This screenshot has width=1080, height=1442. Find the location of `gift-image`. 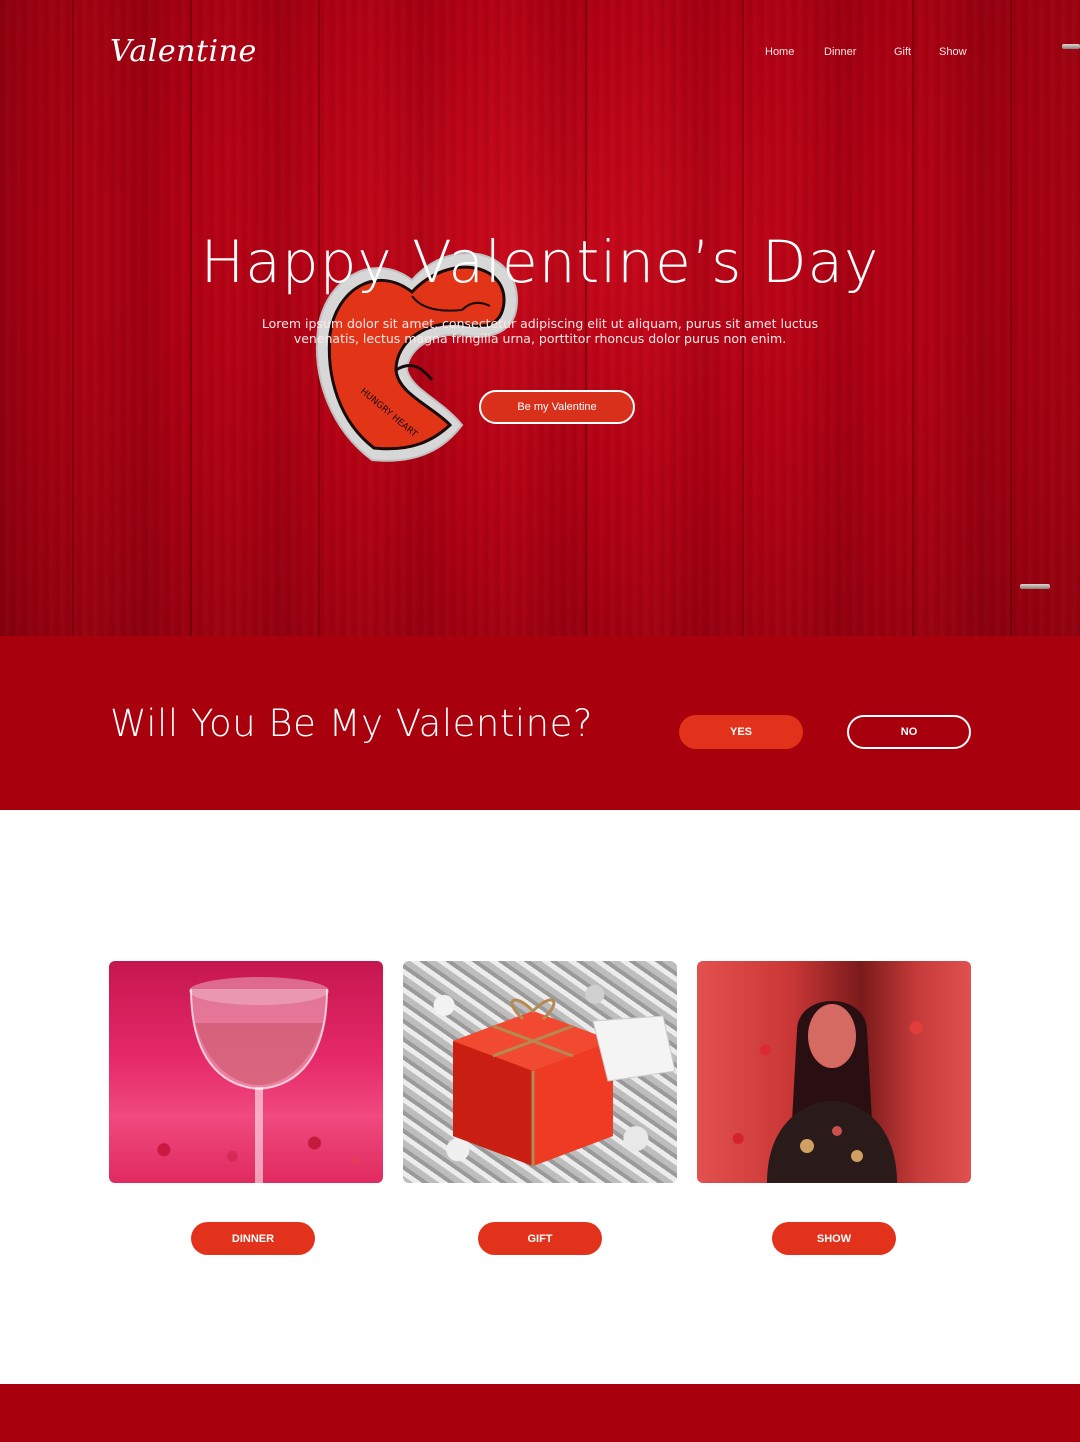

gift-image is located at coordinates (540, 1072).